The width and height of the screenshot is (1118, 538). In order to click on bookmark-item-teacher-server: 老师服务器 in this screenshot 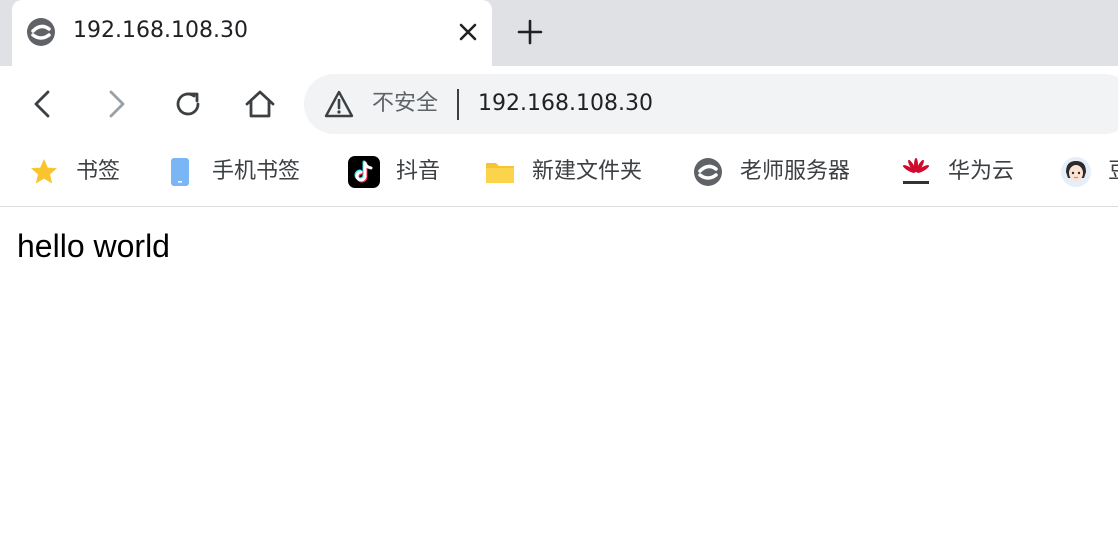, I will do `click(779, 172)`.